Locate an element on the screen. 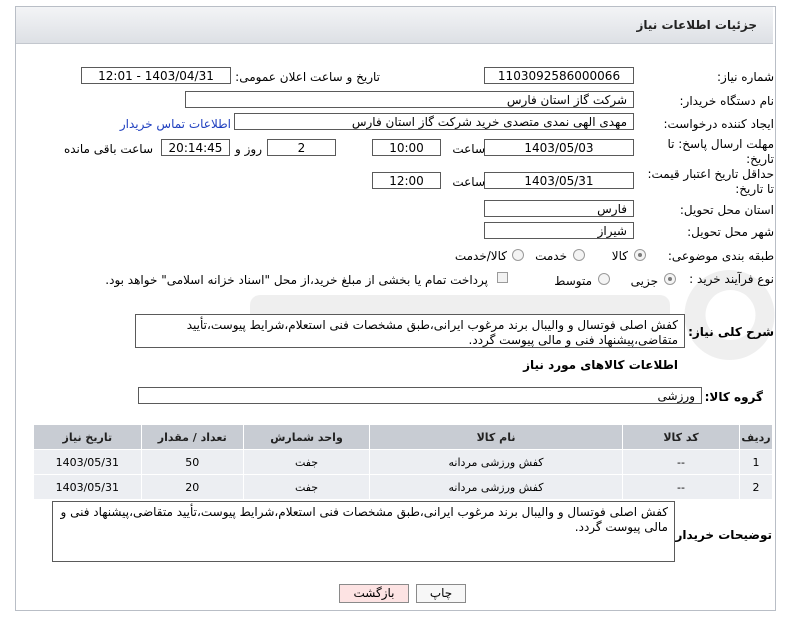 Image resolution: width=789 pixels, height=620 pixels. delivery-province-label: استان محل تحویل: is located at coordinates (726, 210).